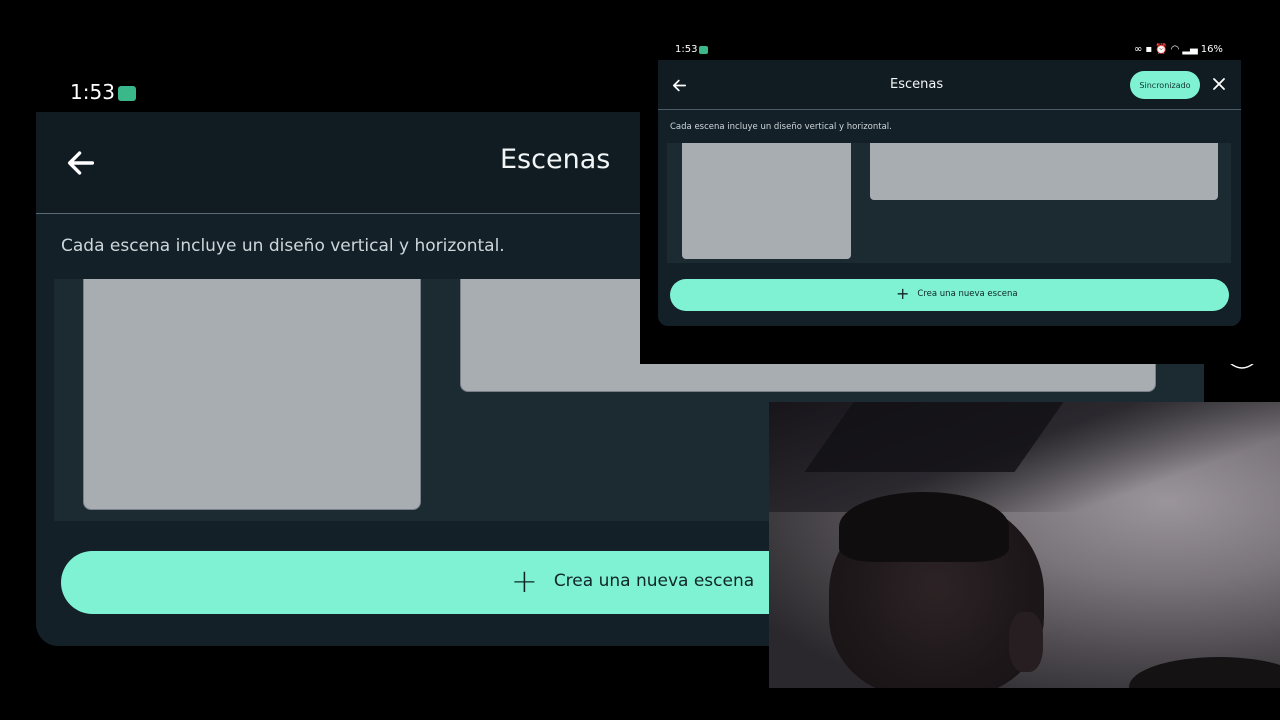 The width and height of the screenshot is (1280, 720). I want to click on scene-horizontal-thumbnail, so click(1044, 171).